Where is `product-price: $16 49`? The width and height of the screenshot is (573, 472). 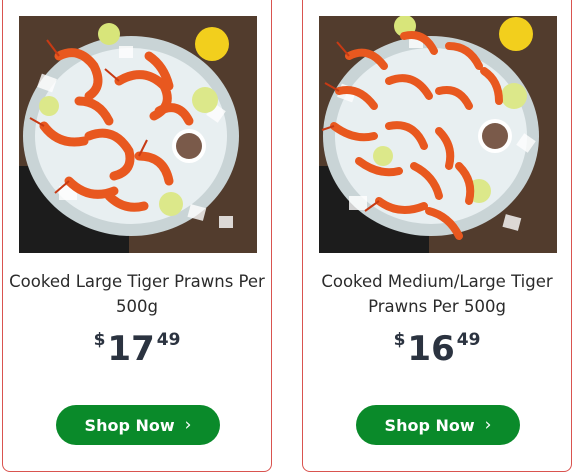
product-price: $16 49 is located at coordinates (437, 349).